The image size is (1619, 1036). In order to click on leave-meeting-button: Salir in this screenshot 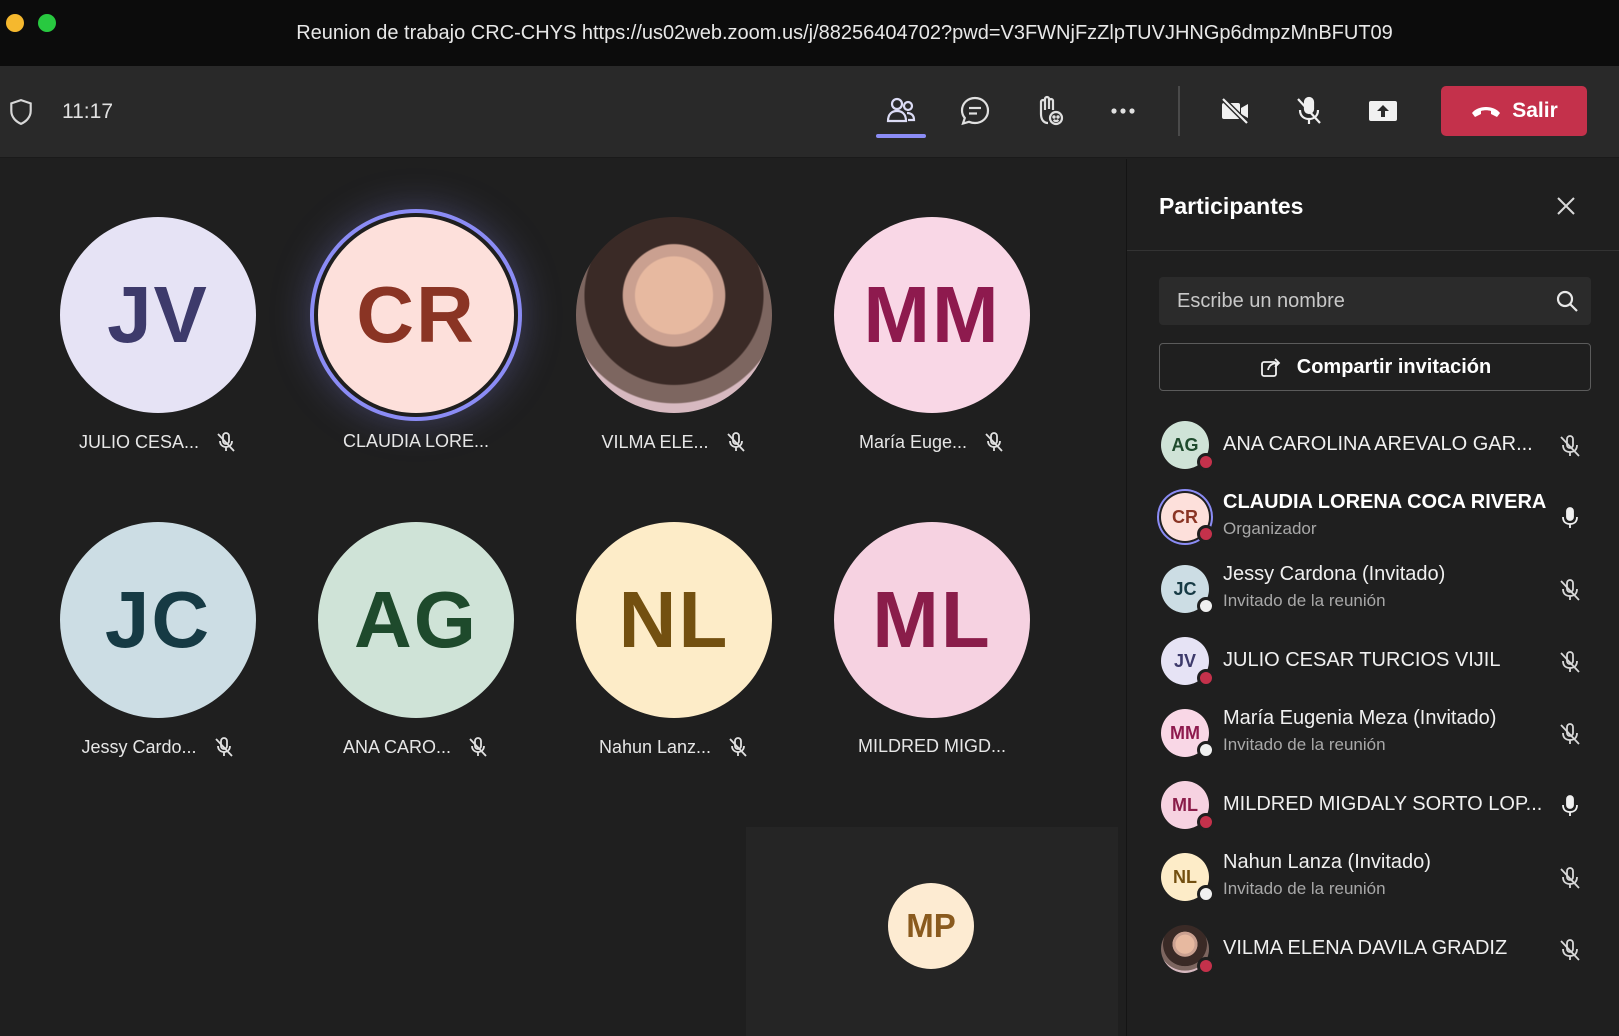, I will do `click(1514, 111)`.